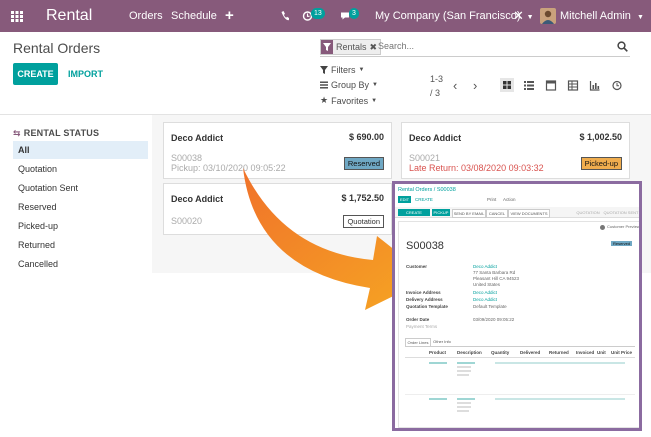 The width and height of the screenshot is (651, 437). I want to click on inset-tab-divider, so click(520, 346).